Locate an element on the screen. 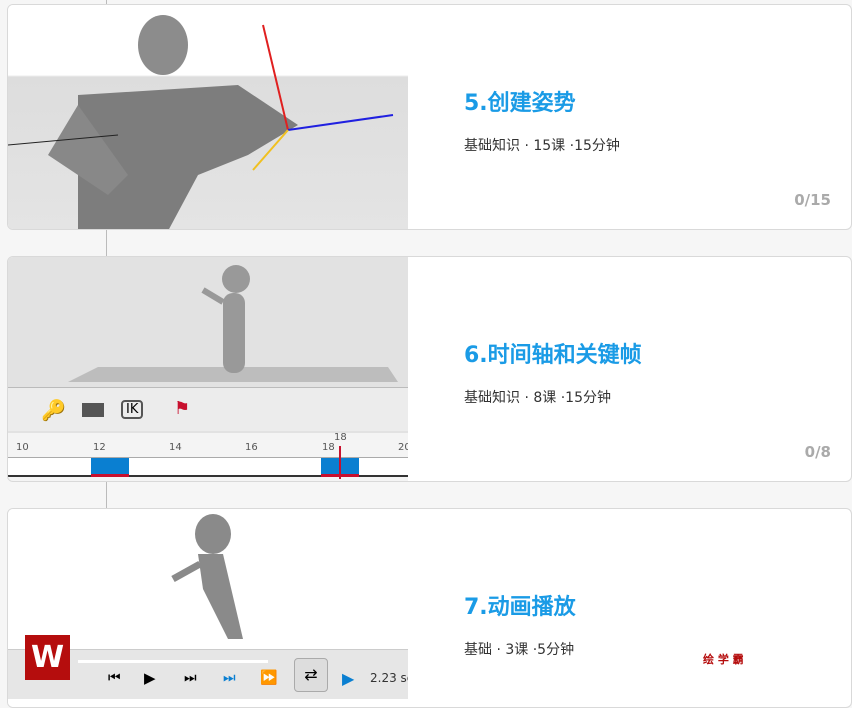  logo: W is located at coordinates (47, 657).